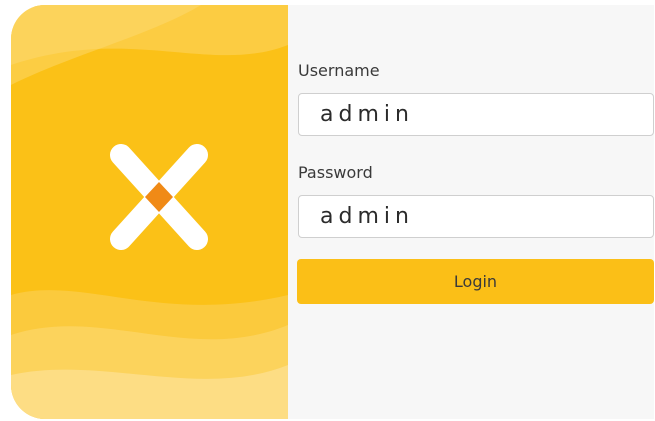  What do you see at coordinates (476, 216) in the screenshot?
I see `password-input` at bounding box center [476, 216].